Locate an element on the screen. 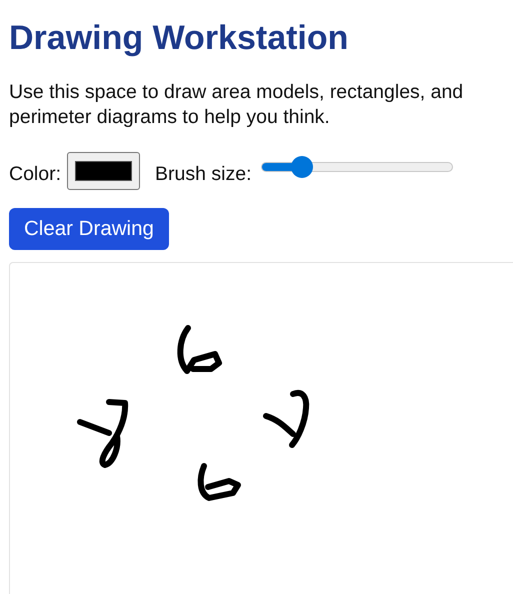 The height and width of the screenshot is (594, 513). intro-text: Use this space to draw area models, rectangles, and perimeter diagrams to help you think. is located at coordinates (236, 105).